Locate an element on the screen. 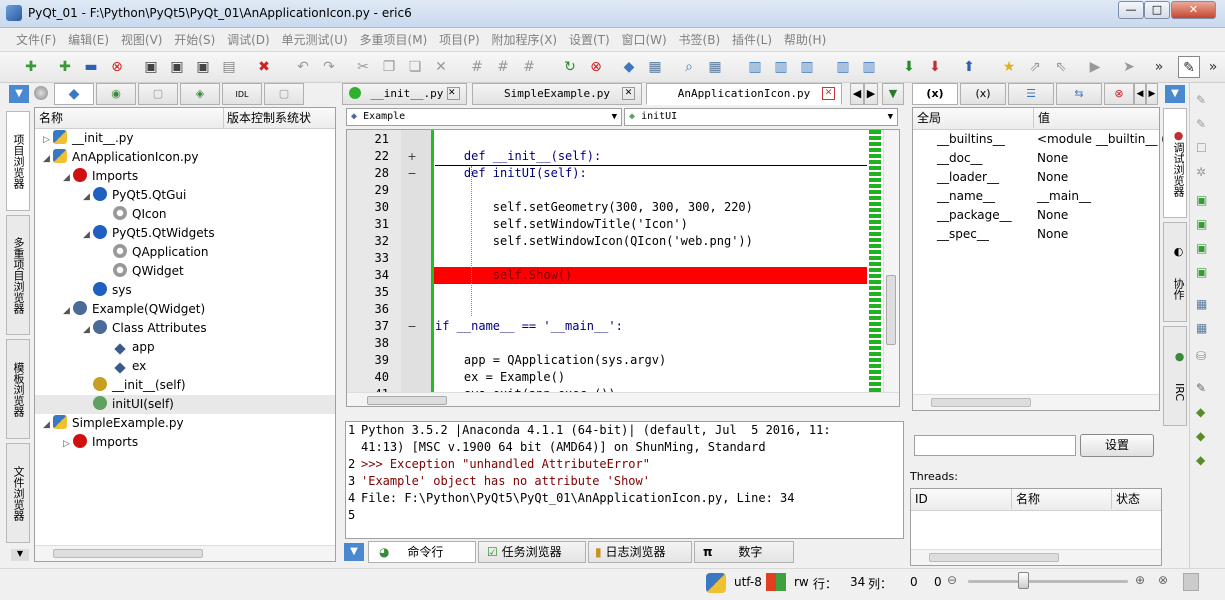 Image resolution: width=1225 pixels, height=600 pixels. download-red-icon: ⬇ is located at coordinates (935, 67).